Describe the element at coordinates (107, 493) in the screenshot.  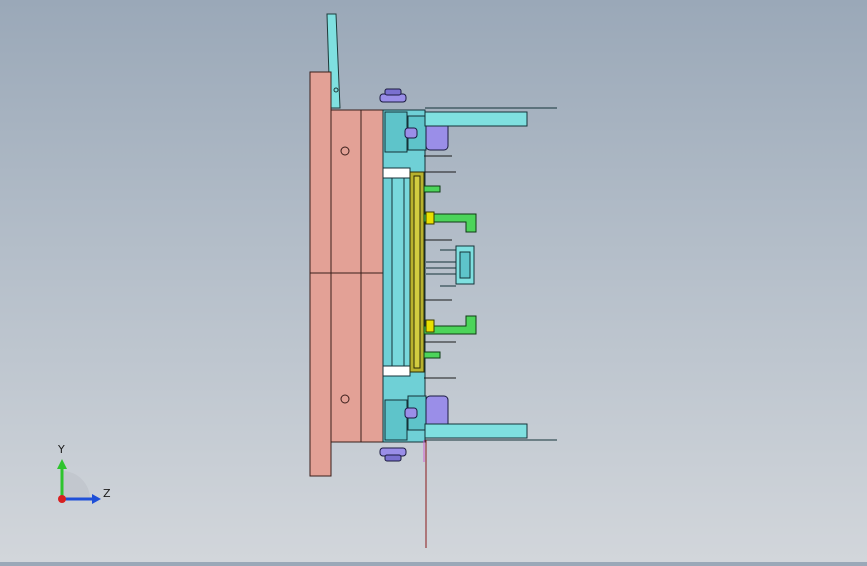
I see `z-axis-label: Z` at that location.